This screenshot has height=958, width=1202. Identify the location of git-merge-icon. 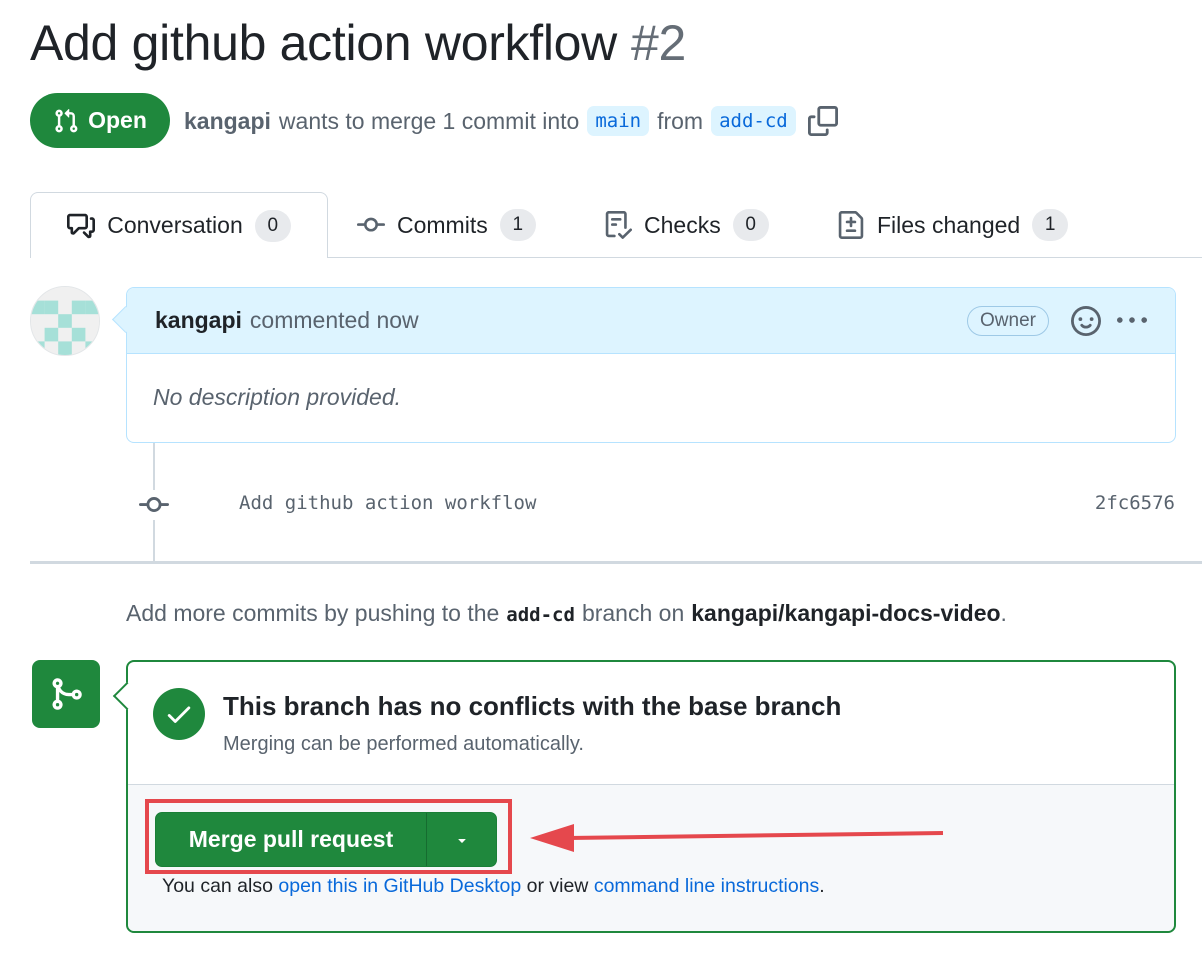
(67, 694).